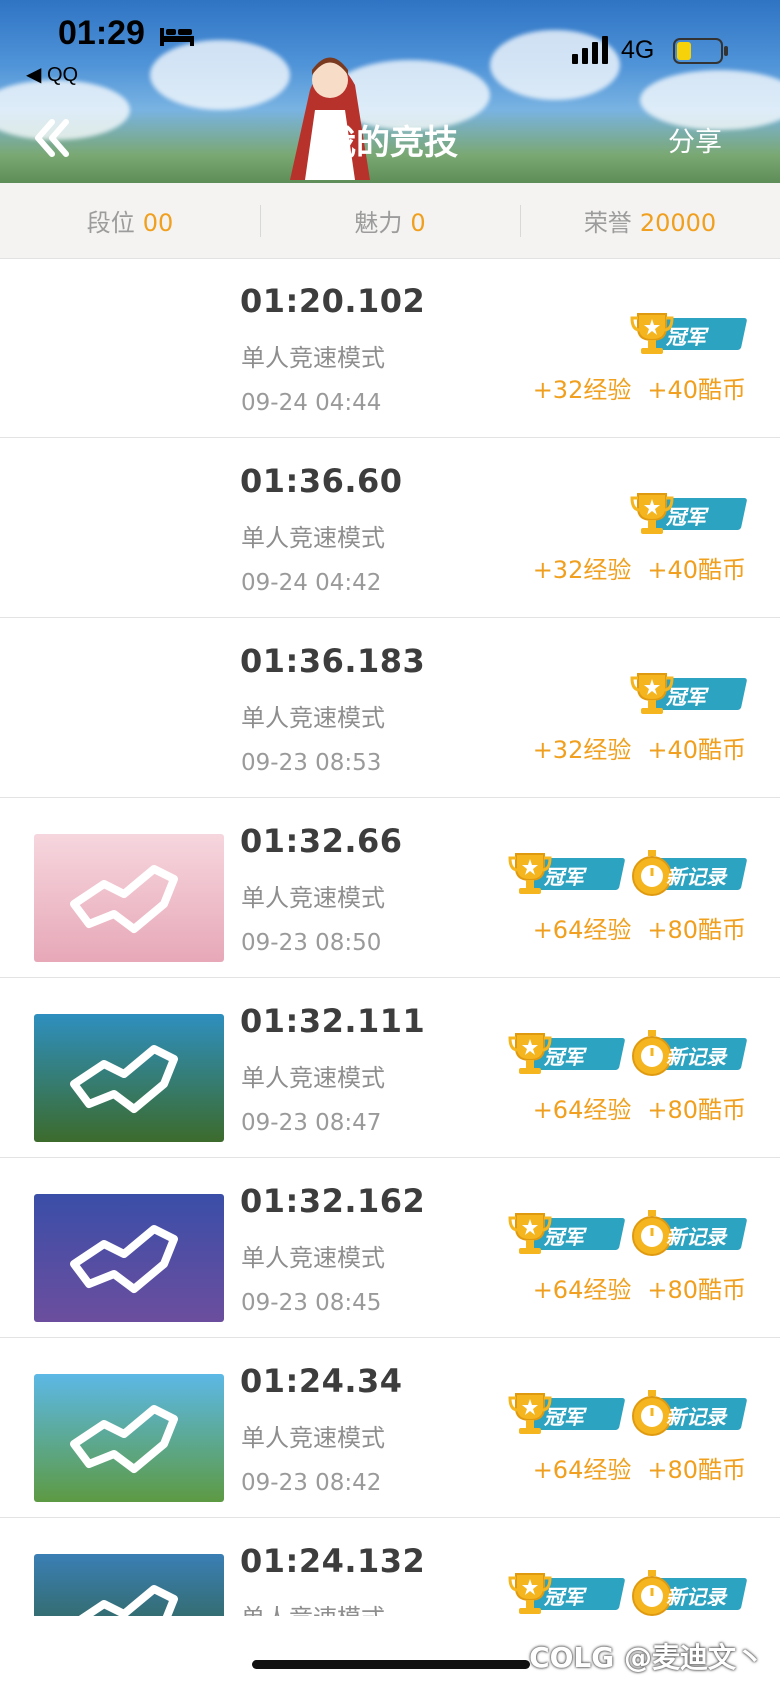  What do you see at coordinates (321, 481) in the screenshot?
I see `race-time: 01:36.60` at bounding box center [321, 481].